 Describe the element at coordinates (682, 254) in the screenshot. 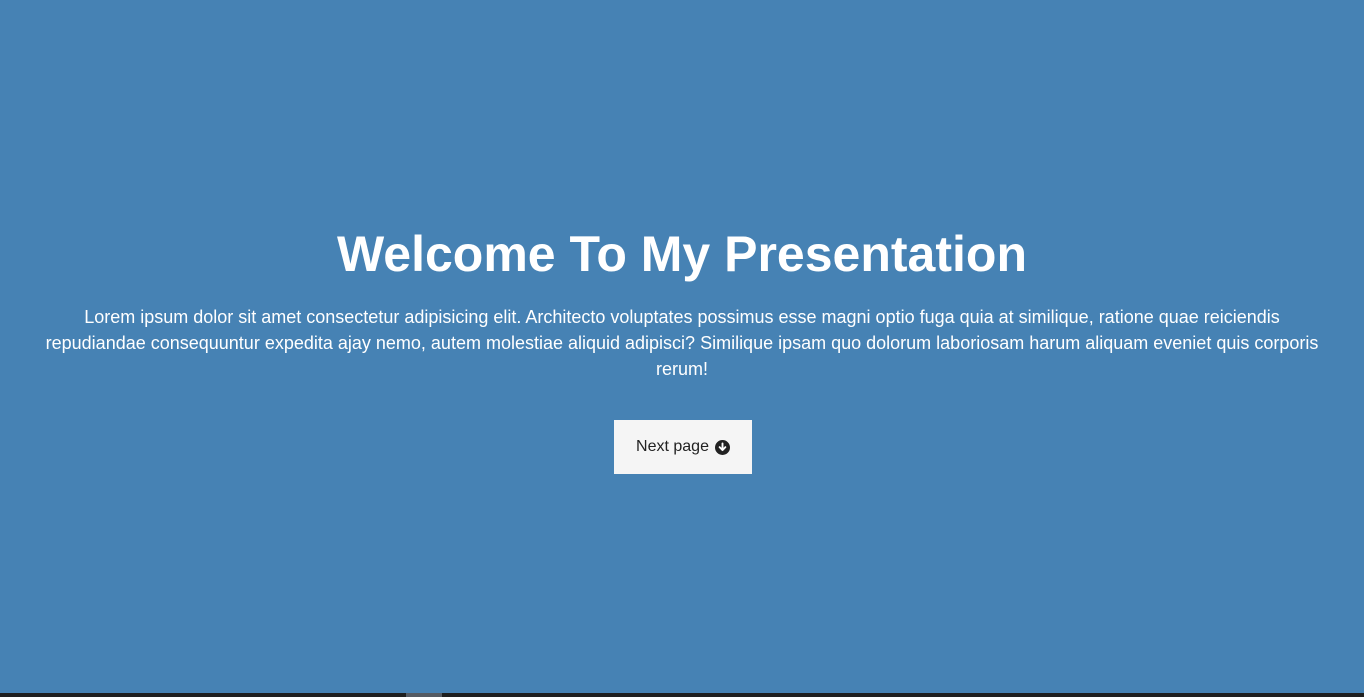

I see `page-title: Welcome To My Presentation` at that location.